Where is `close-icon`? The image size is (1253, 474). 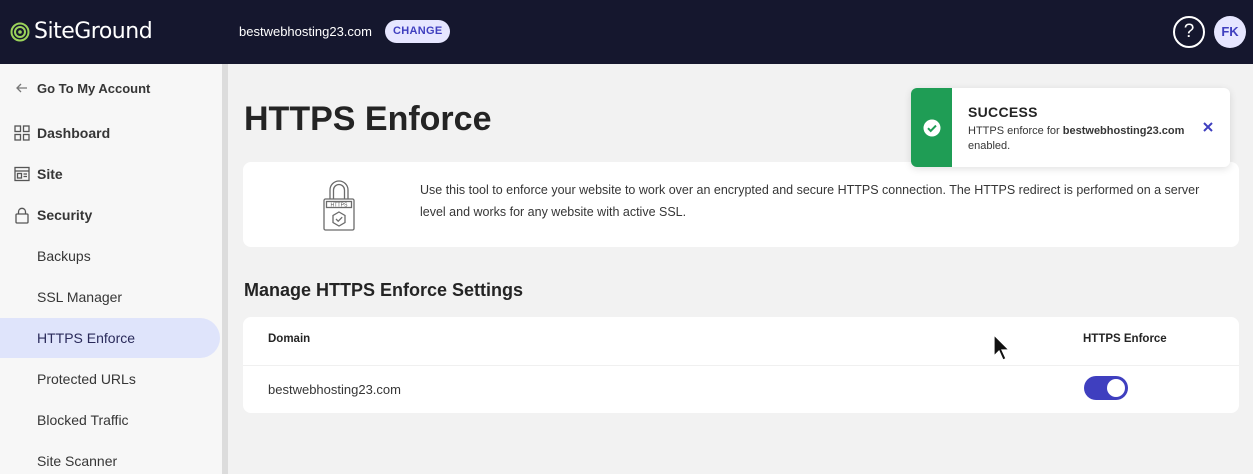
close-icon is located at coordinates (1208, 127).